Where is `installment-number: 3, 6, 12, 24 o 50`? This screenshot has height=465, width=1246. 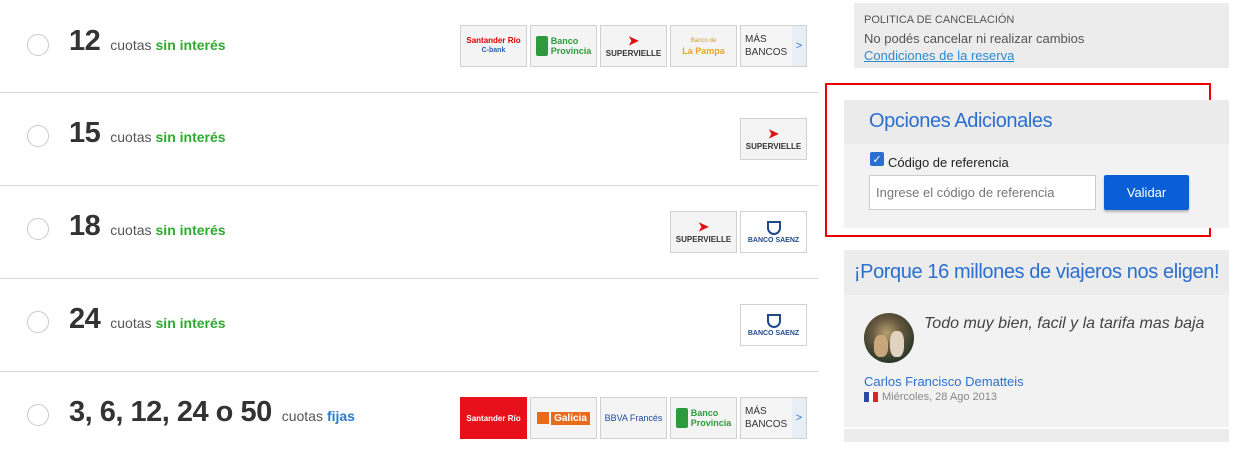
installment-number: 3, 6, 12, 24 o 50 is located at coordinates (170, 412).